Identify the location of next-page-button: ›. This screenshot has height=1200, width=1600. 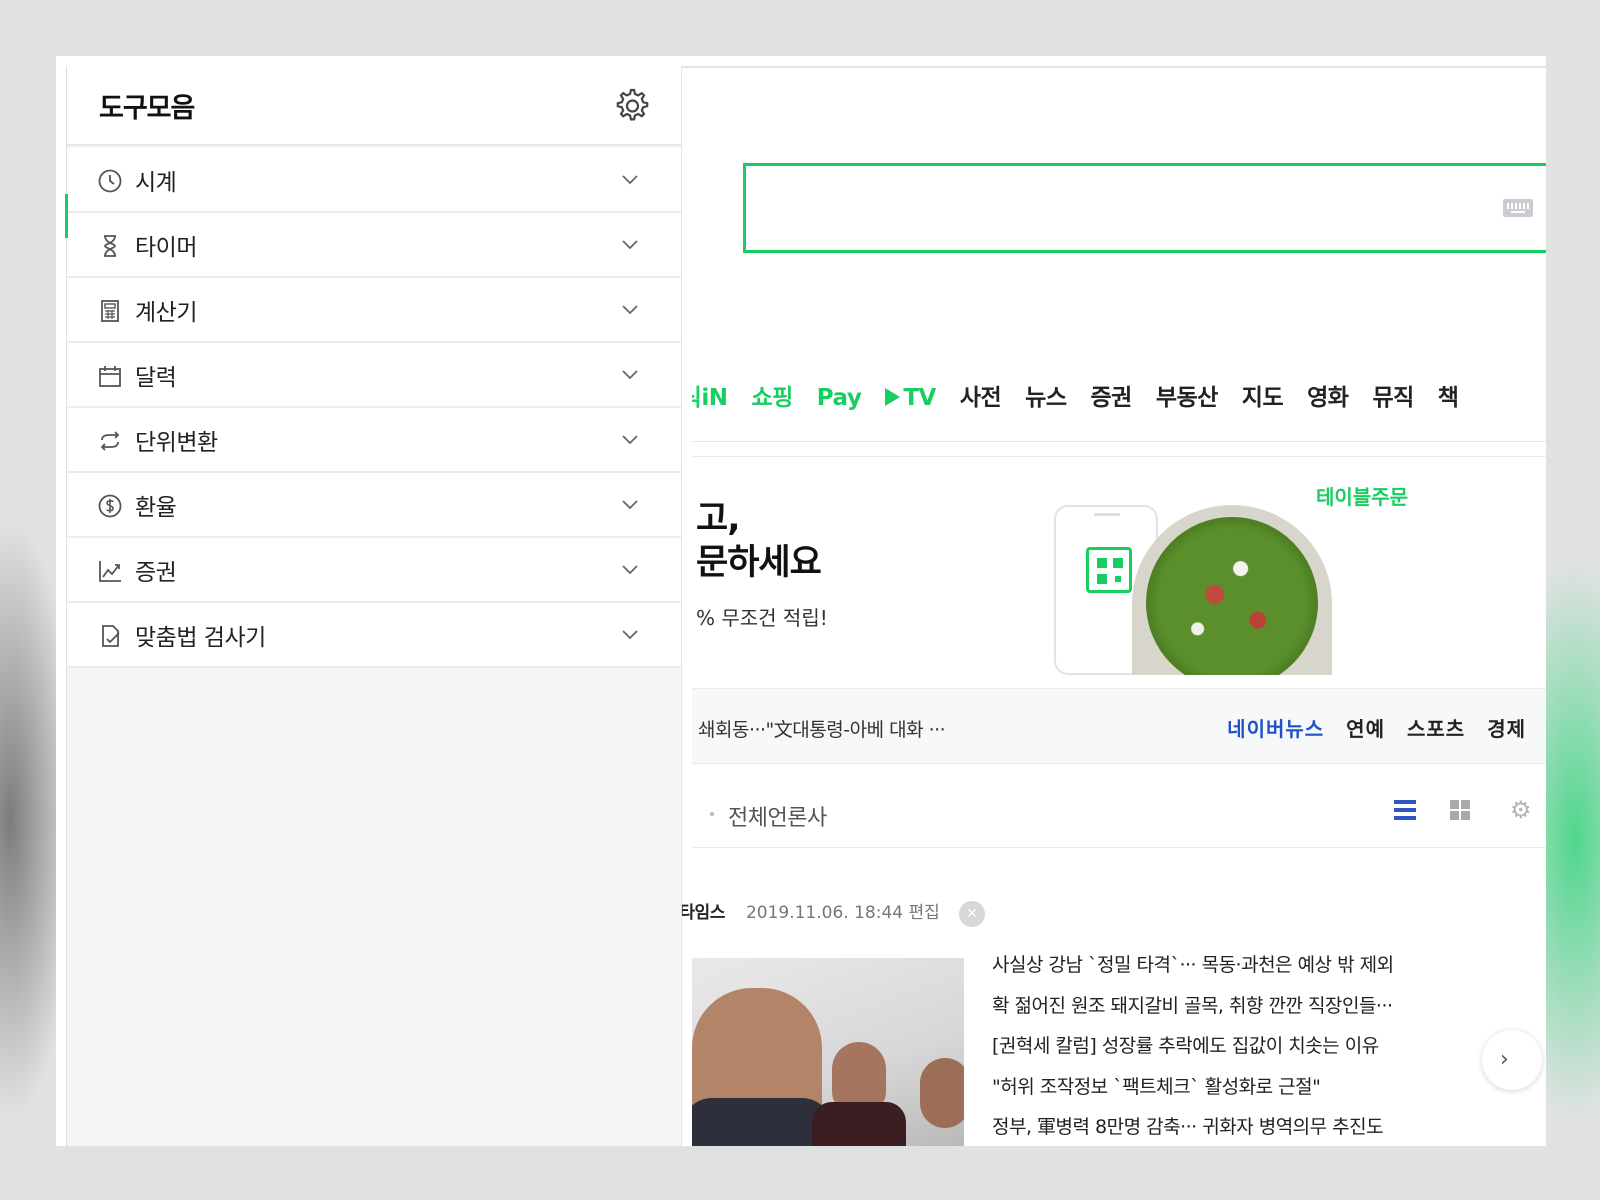
(1512, 1060).